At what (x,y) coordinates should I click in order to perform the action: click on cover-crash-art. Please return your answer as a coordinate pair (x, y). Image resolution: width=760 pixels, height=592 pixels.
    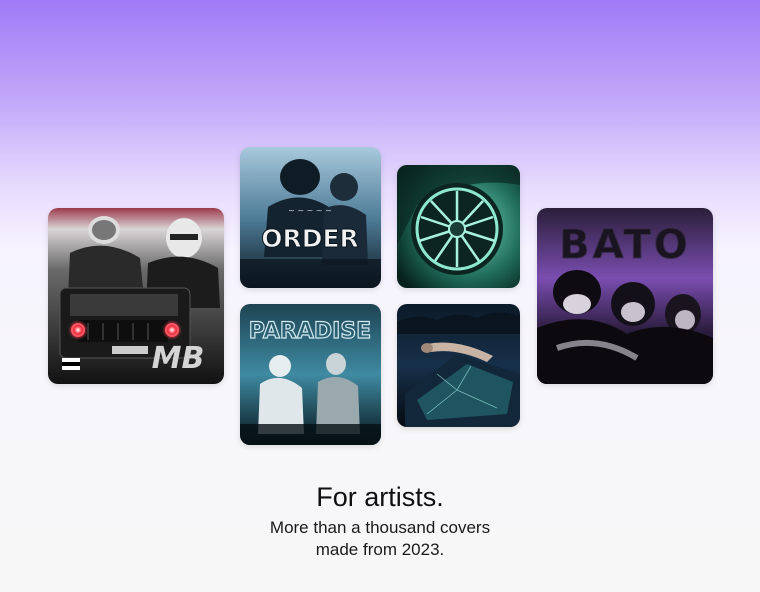
    Looking at the image, I should click on (458, 365).